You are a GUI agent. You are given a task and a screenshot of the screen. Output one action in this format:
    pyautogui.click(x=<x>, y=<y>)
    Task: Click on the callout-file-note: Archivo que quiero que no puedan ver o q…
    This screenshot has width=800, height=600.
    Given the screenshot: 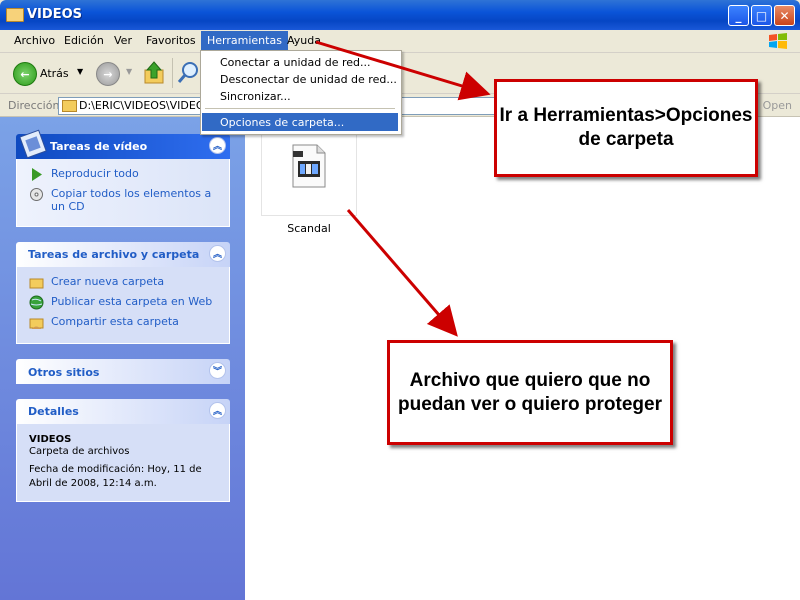 What is the action you would take?
    pyautogui.click(x=530, y=392)
    